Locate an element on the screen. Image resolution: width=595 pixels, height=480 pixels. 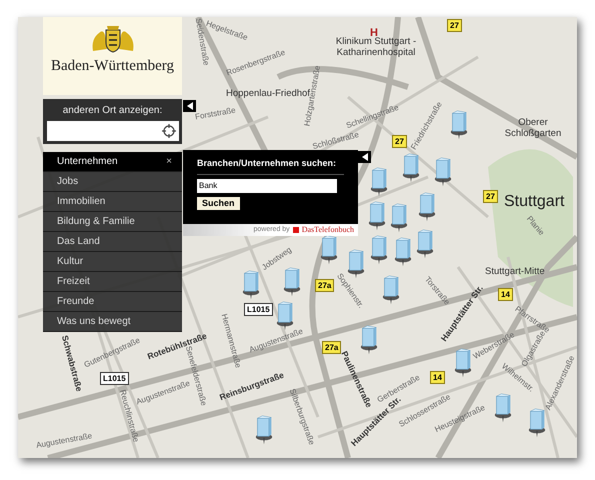
brand-logo-icon is located at coordinates (295, 230).